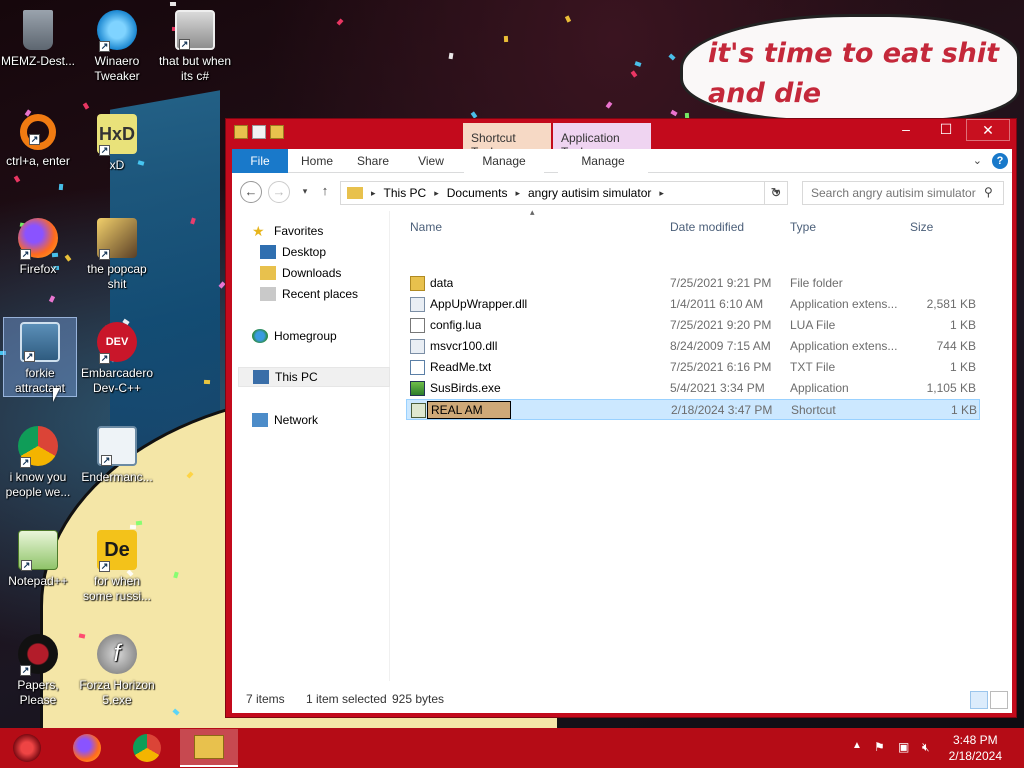 This screenshot has width=1024, height=768. I want to click on desktop-icon-popcap: ↗ the popcap shit, so click(117, 253).